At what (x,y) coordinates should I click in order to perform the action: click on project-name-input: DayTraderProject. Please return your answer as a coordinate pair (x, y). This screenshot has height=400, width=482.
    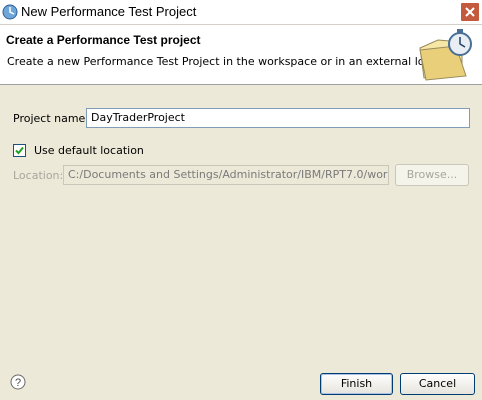
    Looking at the image, I should click on (278, 118).